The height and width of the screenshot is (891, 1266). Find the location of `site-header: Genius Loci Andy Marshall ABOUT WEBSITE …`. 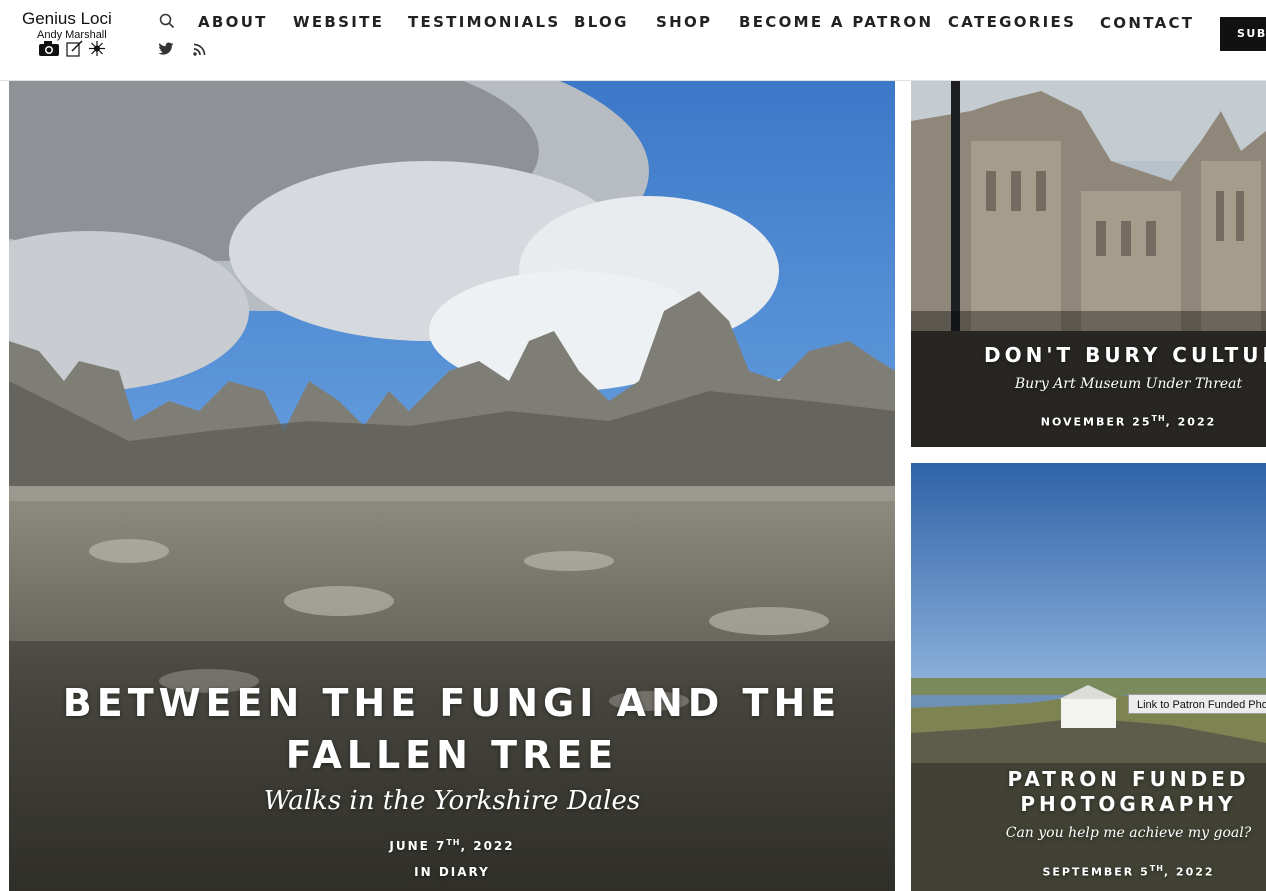

site-header: Genius Loci Andy Marshall ABOUT WEBSITE … is located at coordinates (633, 40).